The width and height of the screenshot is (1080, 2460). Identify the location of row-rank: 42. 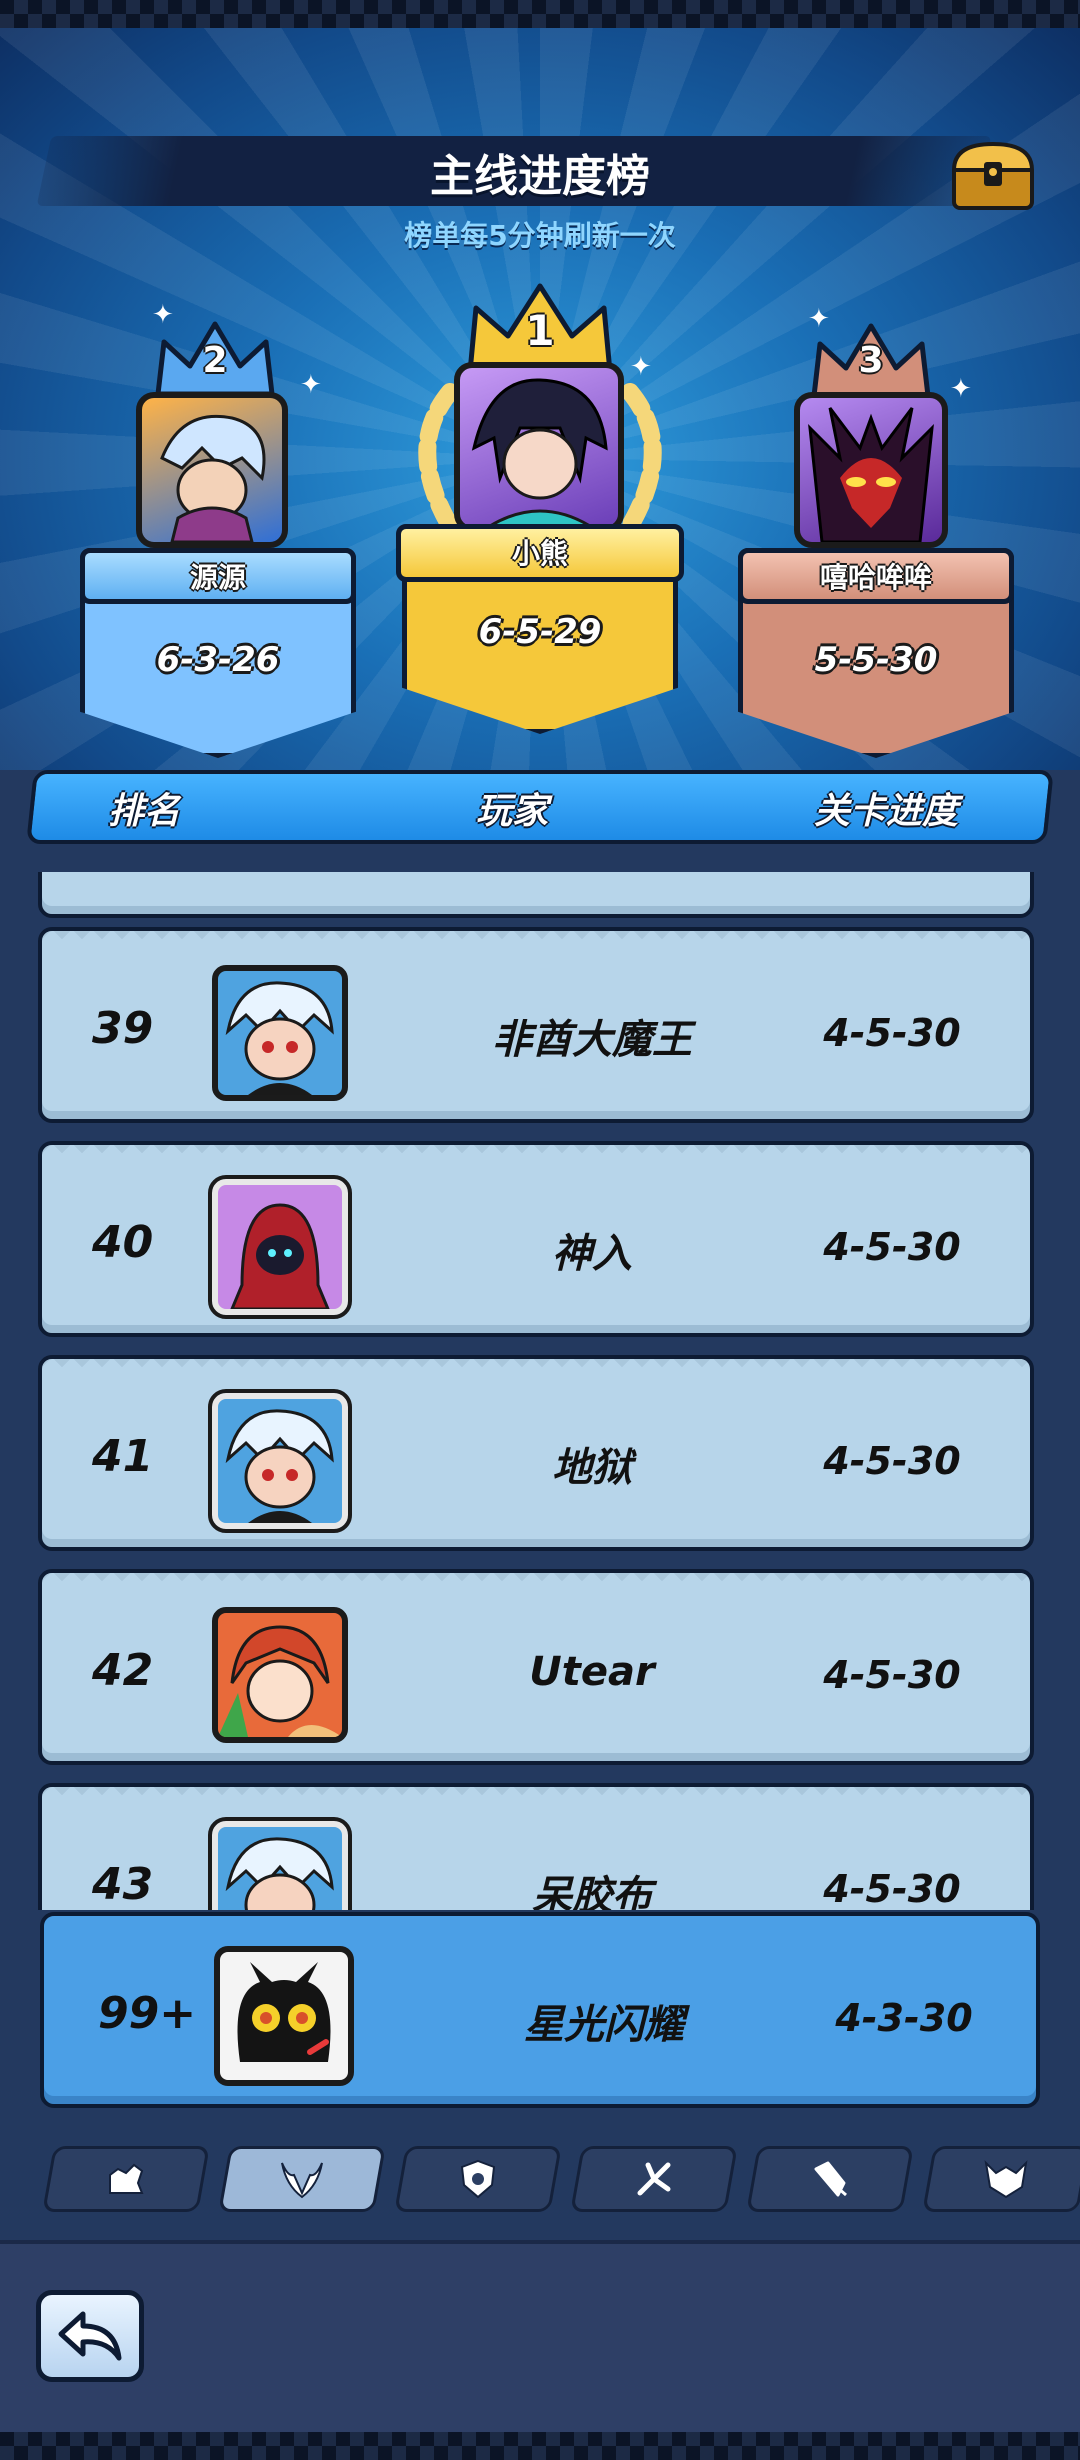
(123, 1670).